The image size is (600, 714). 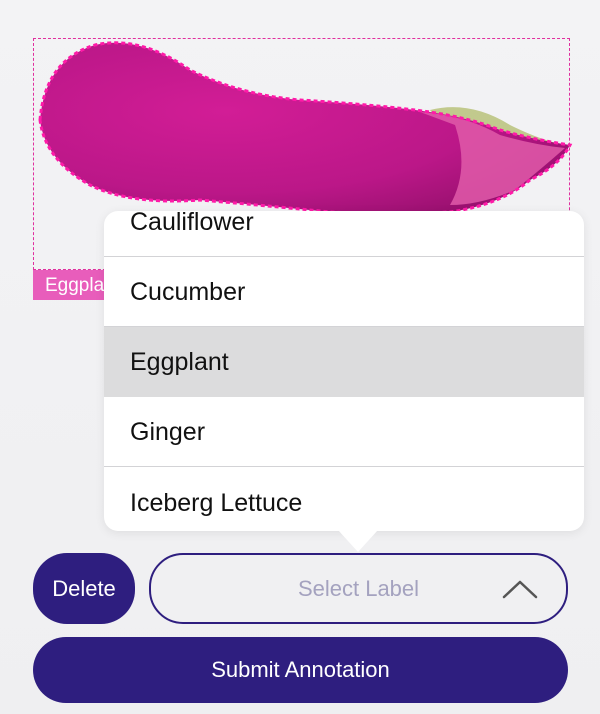 I want to click on annotation-label-tag: Eggplant, so click(x=73, y=285).